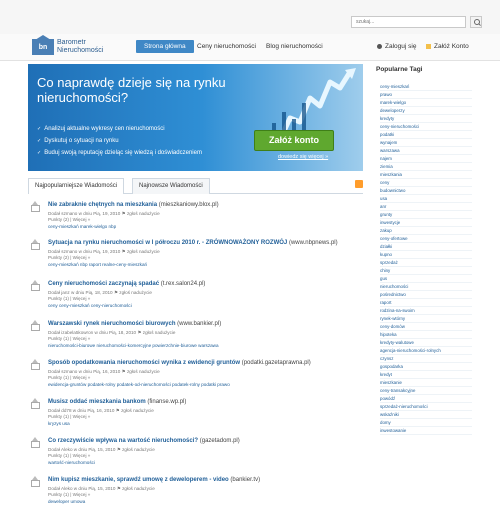  I want to click on tag-link: mieszkanie, so click(426, 383).